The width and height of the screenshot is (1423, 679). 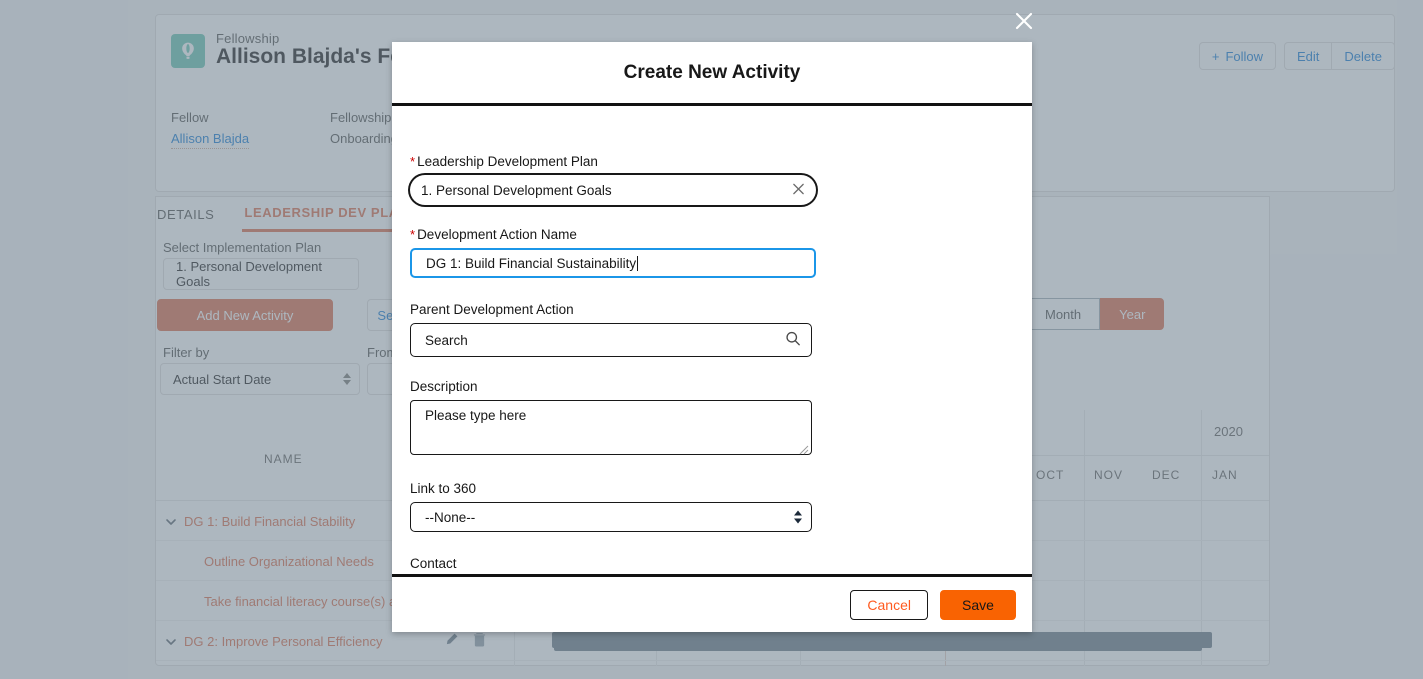 What do you see at coordinates (798, 517) in the screenshot?
I see `chevron-updown-icon` at bounding box center [798, 517].